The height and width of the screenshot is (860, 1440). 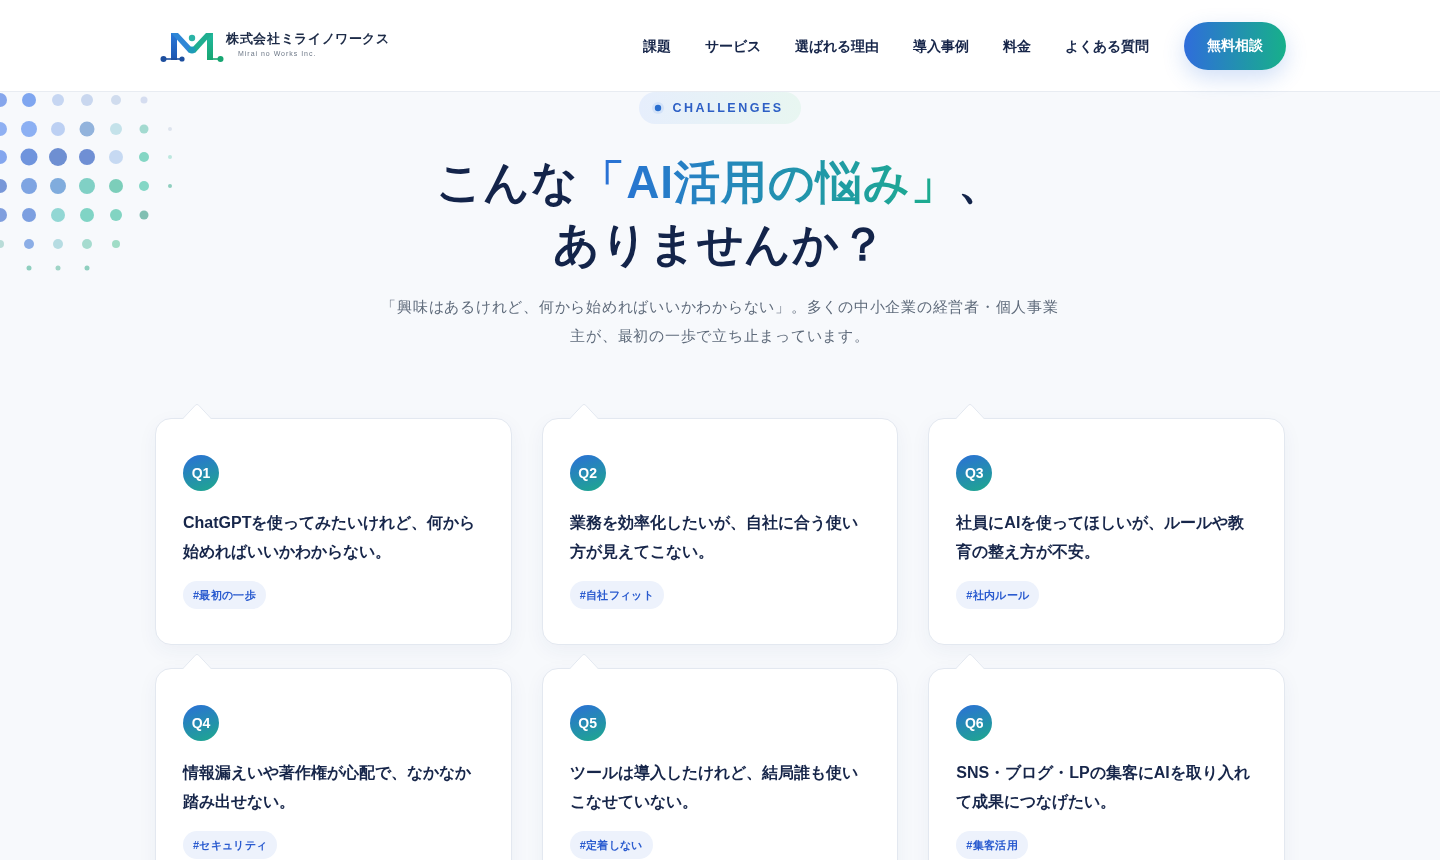 I want to click on section-heading: こんな「AI活用の悩み」、 ありませんか？, so click(x=720, y=213).